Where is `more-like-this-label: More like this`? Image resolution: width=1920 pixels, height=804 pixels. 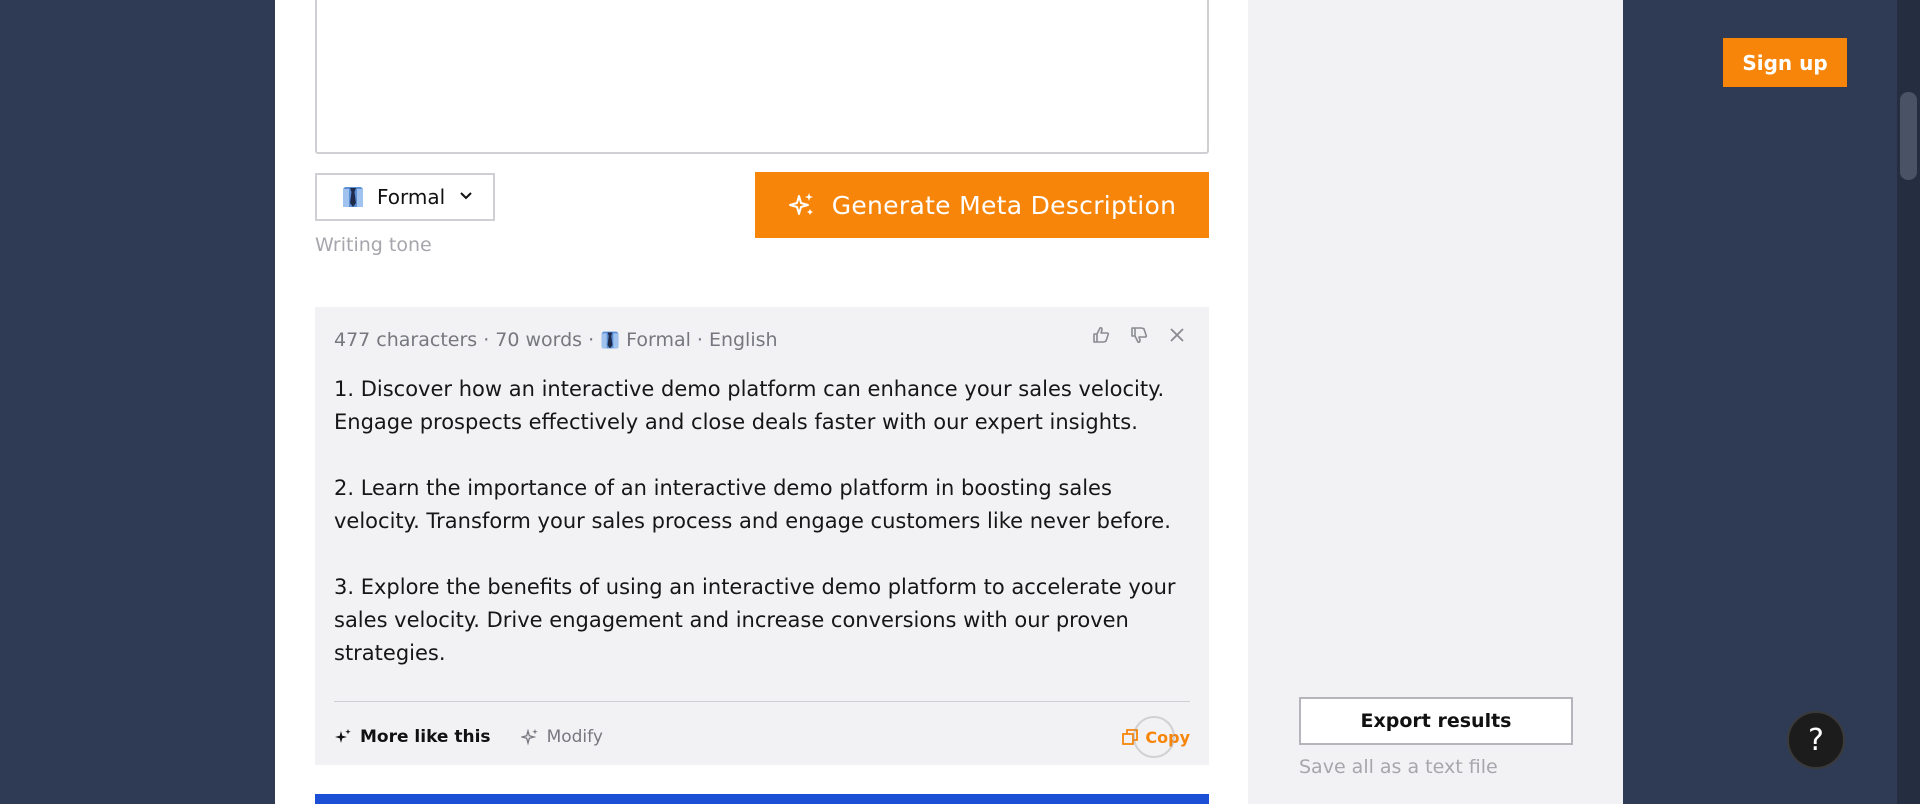 more-like-this-label: More like this is located at coordinates (425, 737).